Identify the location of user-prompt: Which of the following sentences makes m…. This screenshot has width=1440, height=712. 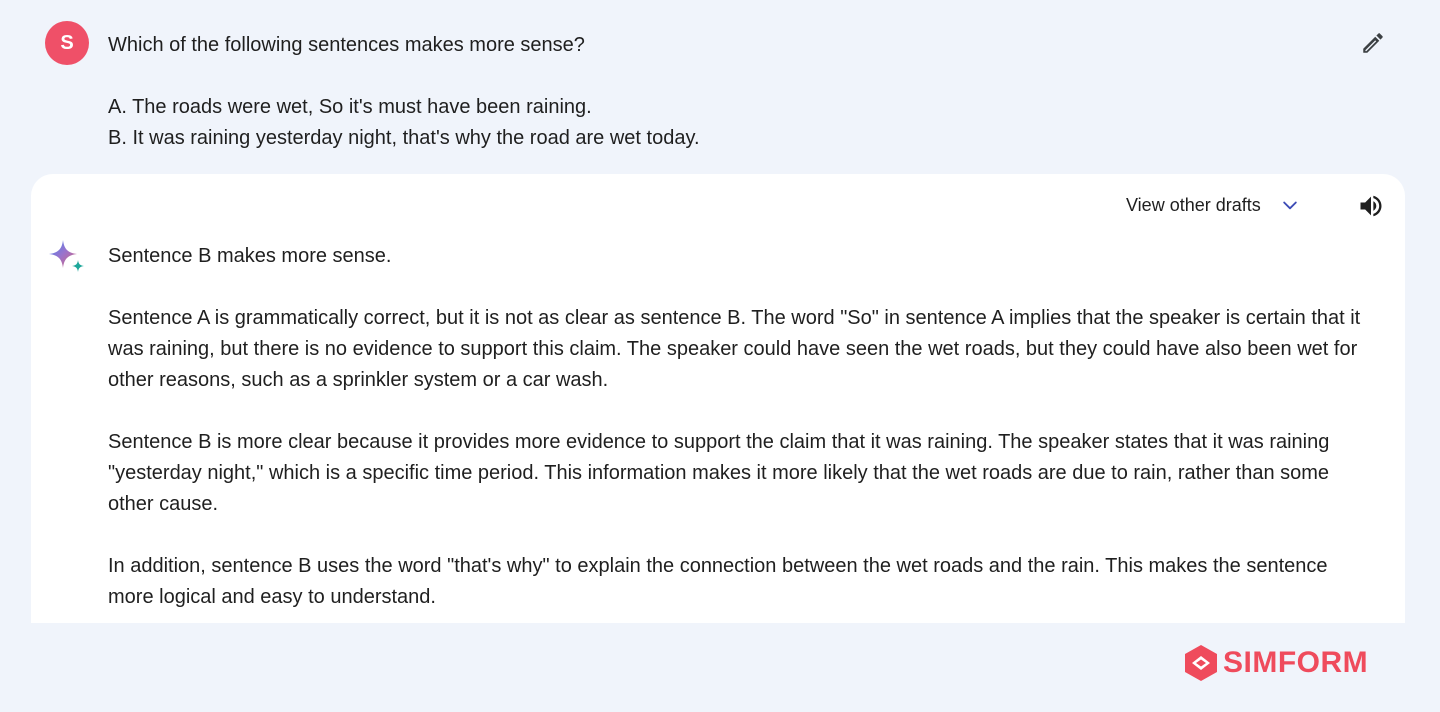
(708, 92).